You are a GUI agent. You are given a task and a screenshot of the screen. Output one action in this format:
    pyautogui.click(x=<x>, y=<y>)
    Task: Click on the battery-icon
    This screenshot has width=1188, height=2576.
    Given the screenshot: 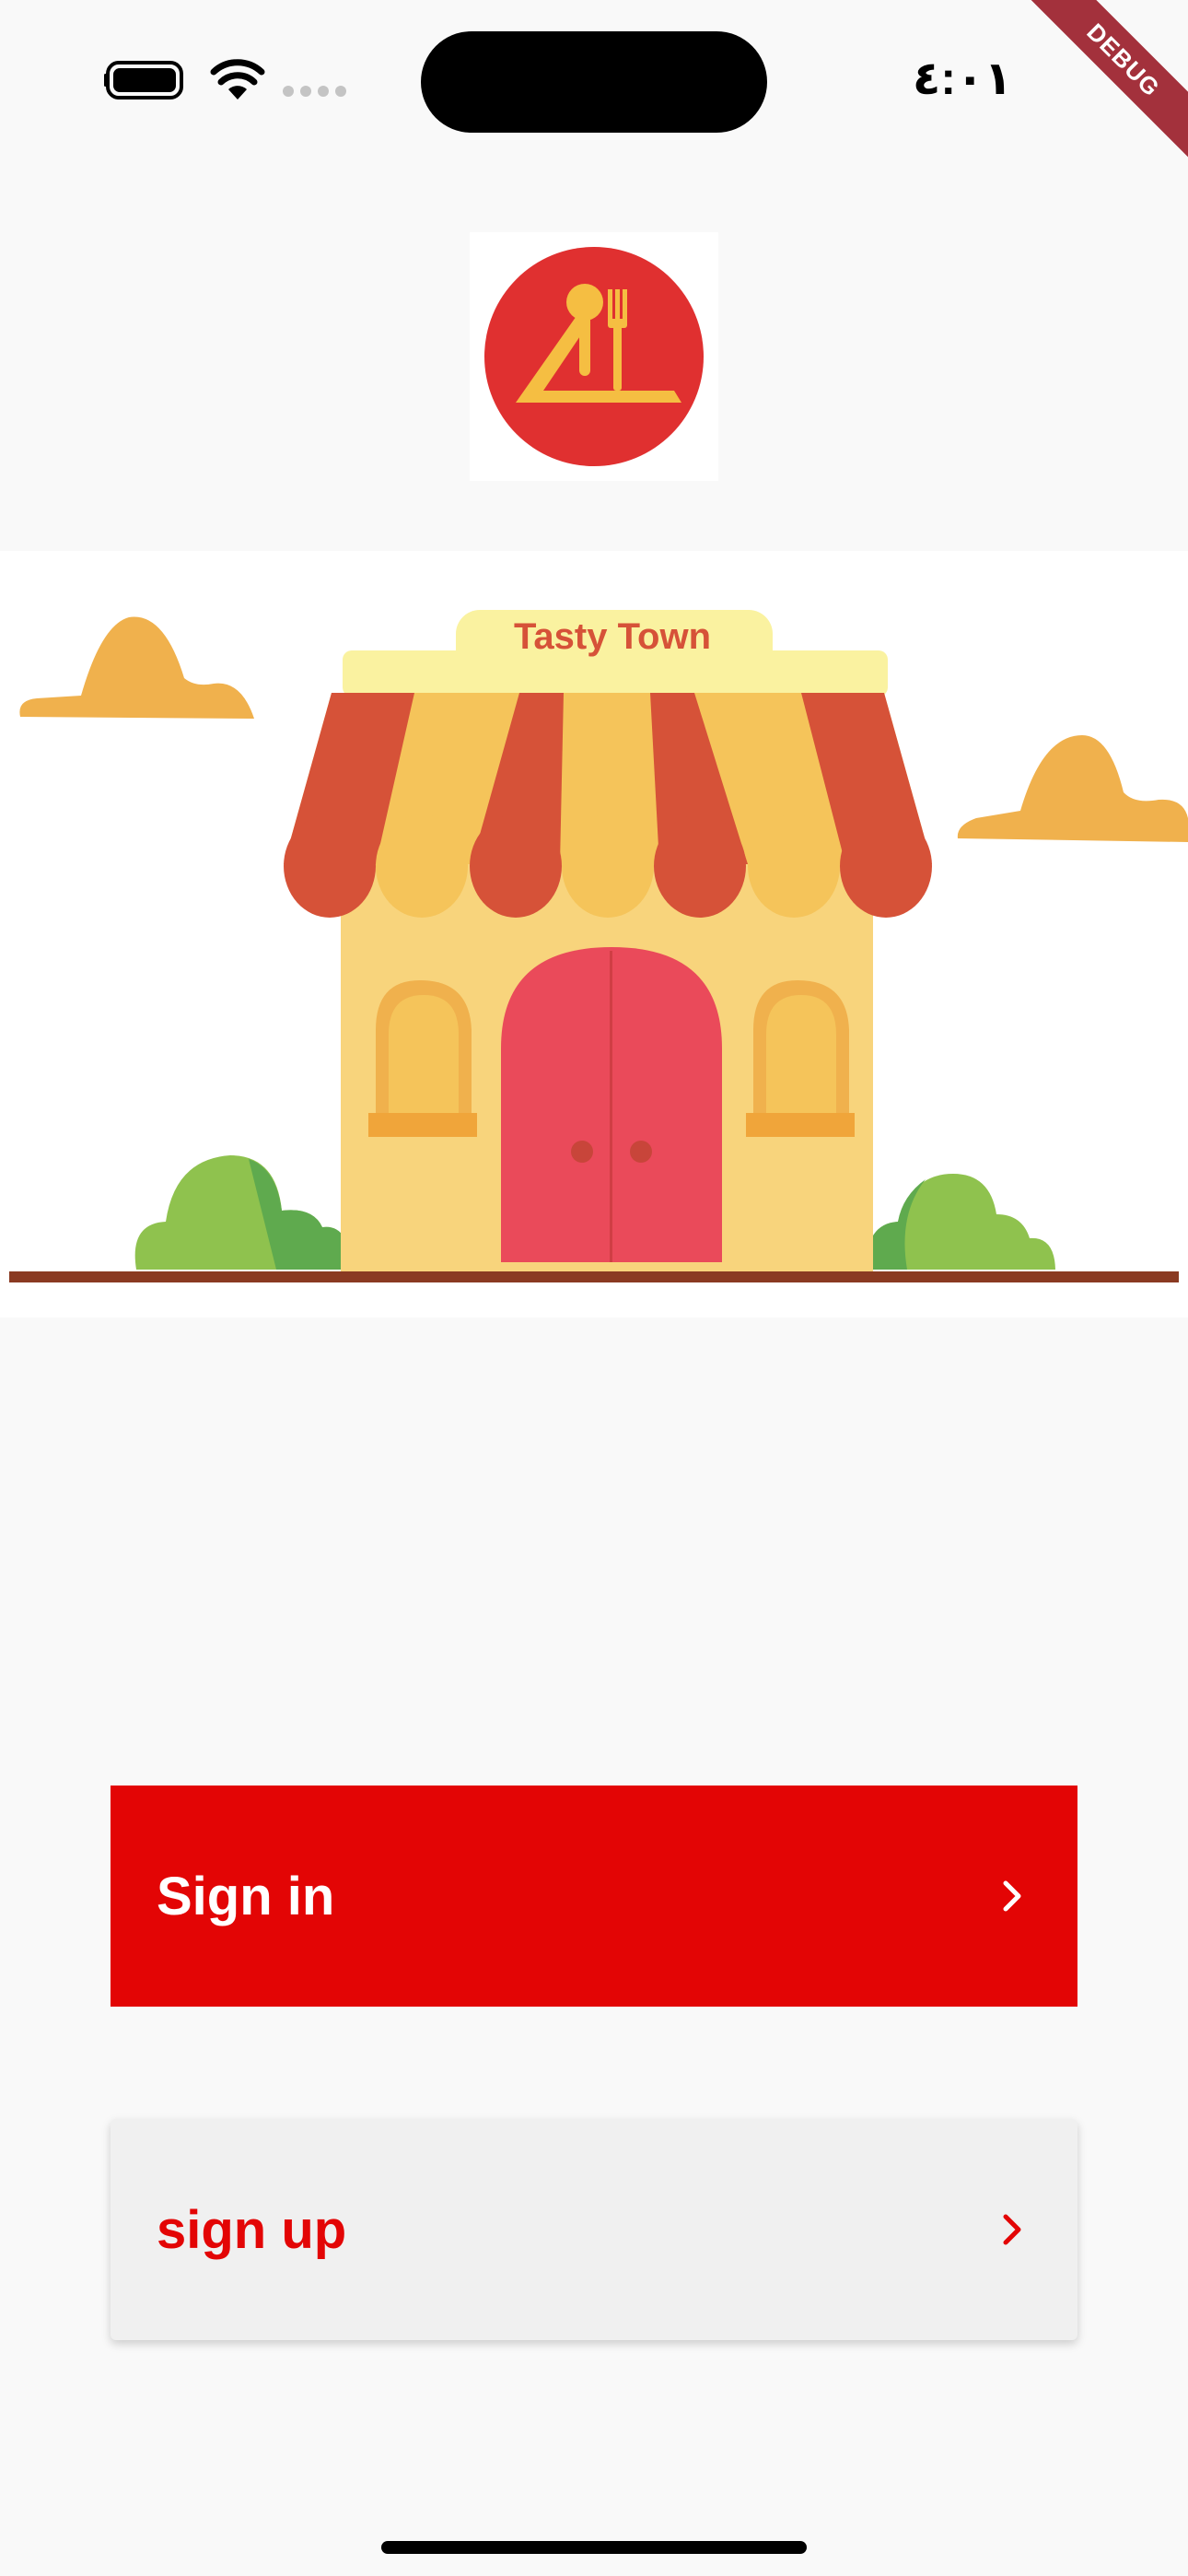 What is the action you would take?
    pyautogui.click(x=143, y=80)
    